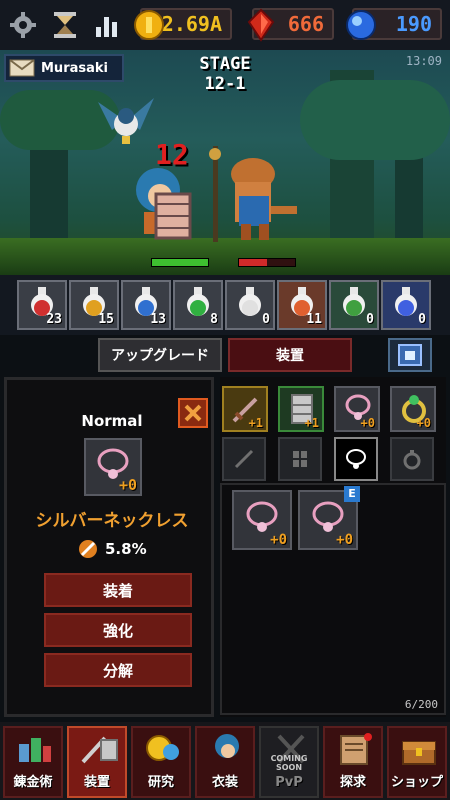 The height and width of the screenshot is (800, 450). I want to click on coming-soon-label: COMING SOON, so click(289, 763).